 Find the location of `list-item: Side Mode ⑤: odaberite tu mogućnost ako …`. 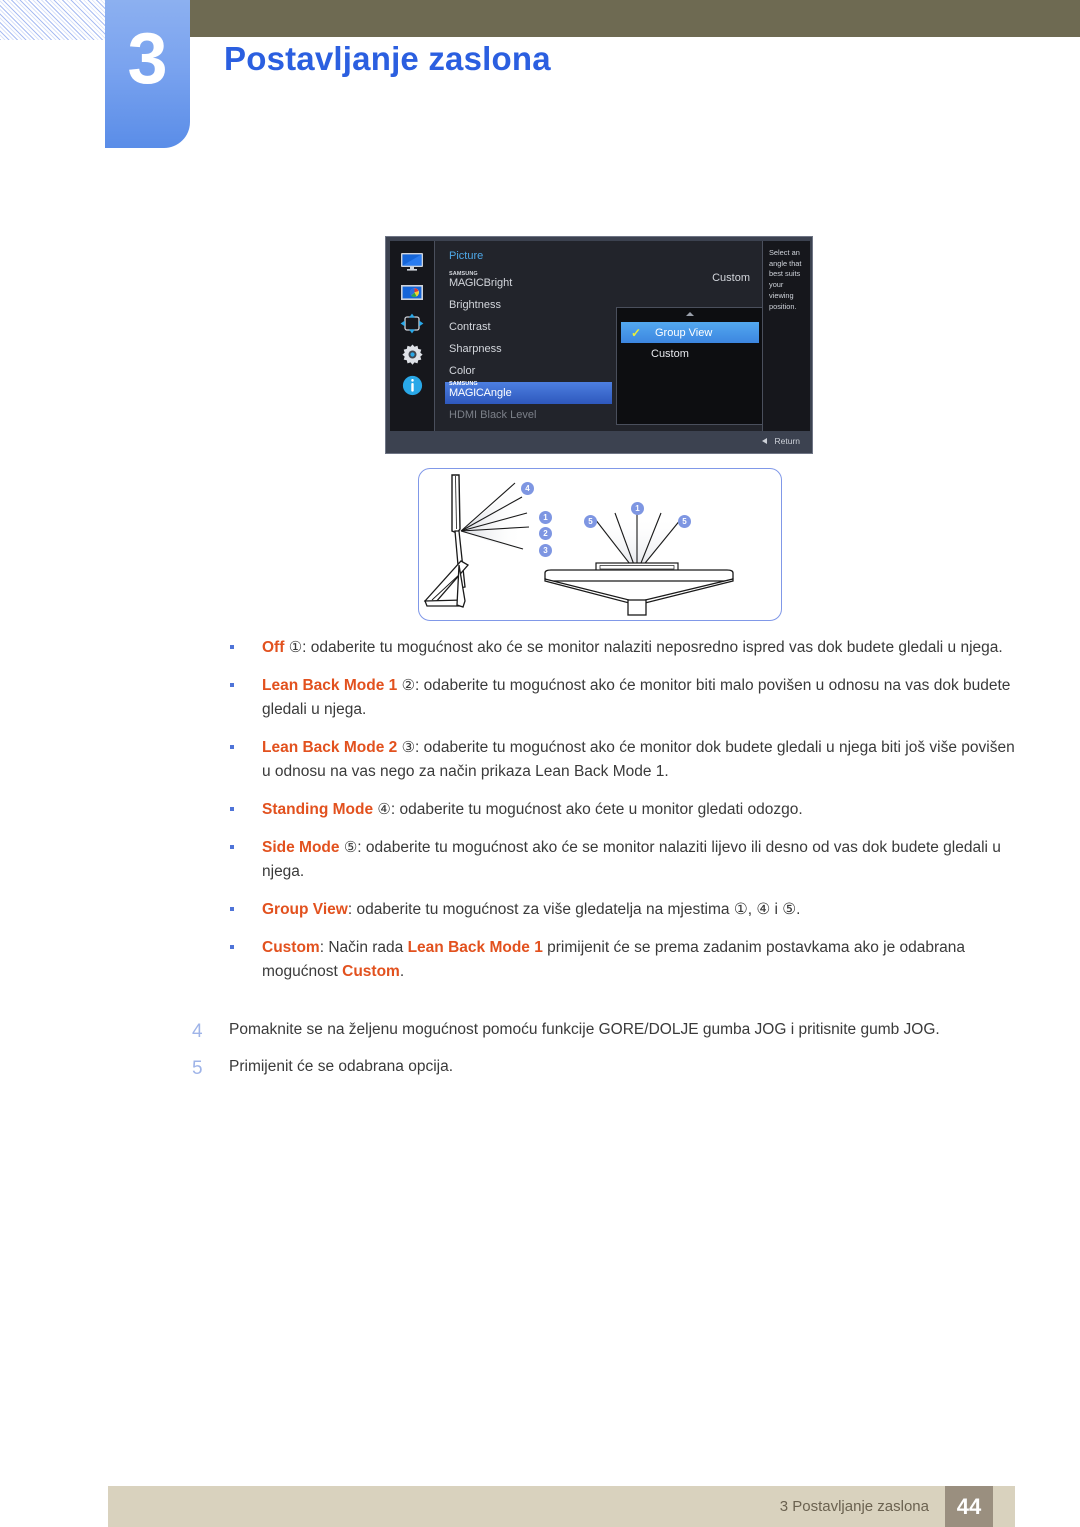

list-item: Side Mode ⑤: odaberite tu mogućnost ako … is located at coordinates (625, 860).